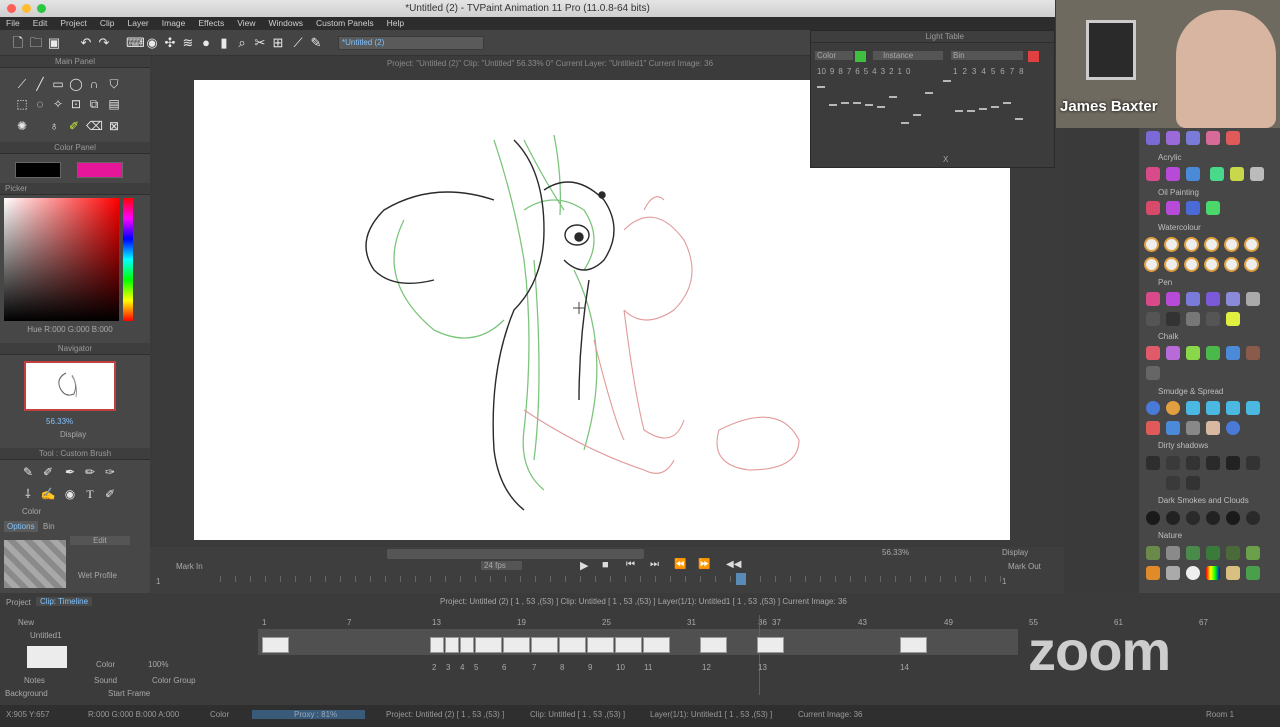 This screenshot has height=727, width=1280. Describe the element at coordinates (40, 104) in the screenshot. I see `select-lasso-icon: ◌` at that location.